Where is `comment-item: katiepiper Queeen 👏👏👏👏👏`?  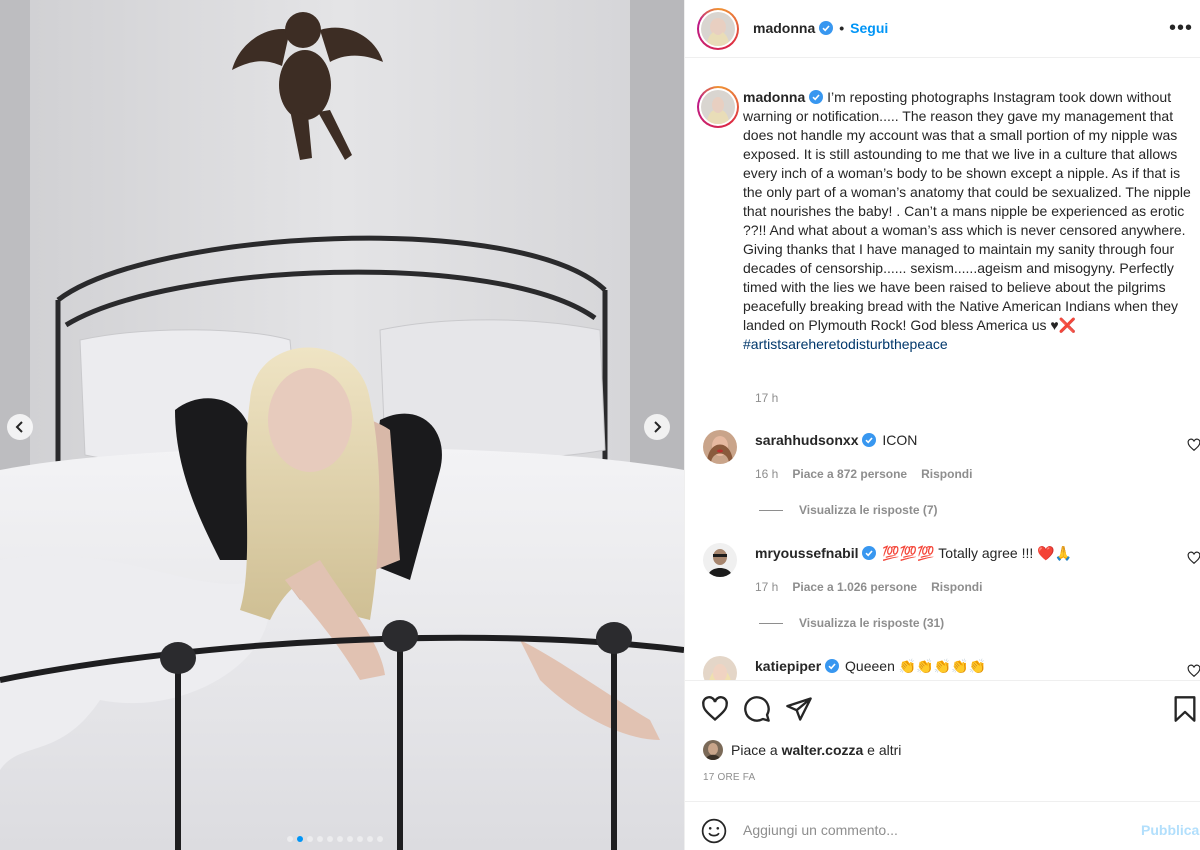 comment-item: katiepiper Queeen 👏👏👏👏👏 is located at coordinates (948, 668).